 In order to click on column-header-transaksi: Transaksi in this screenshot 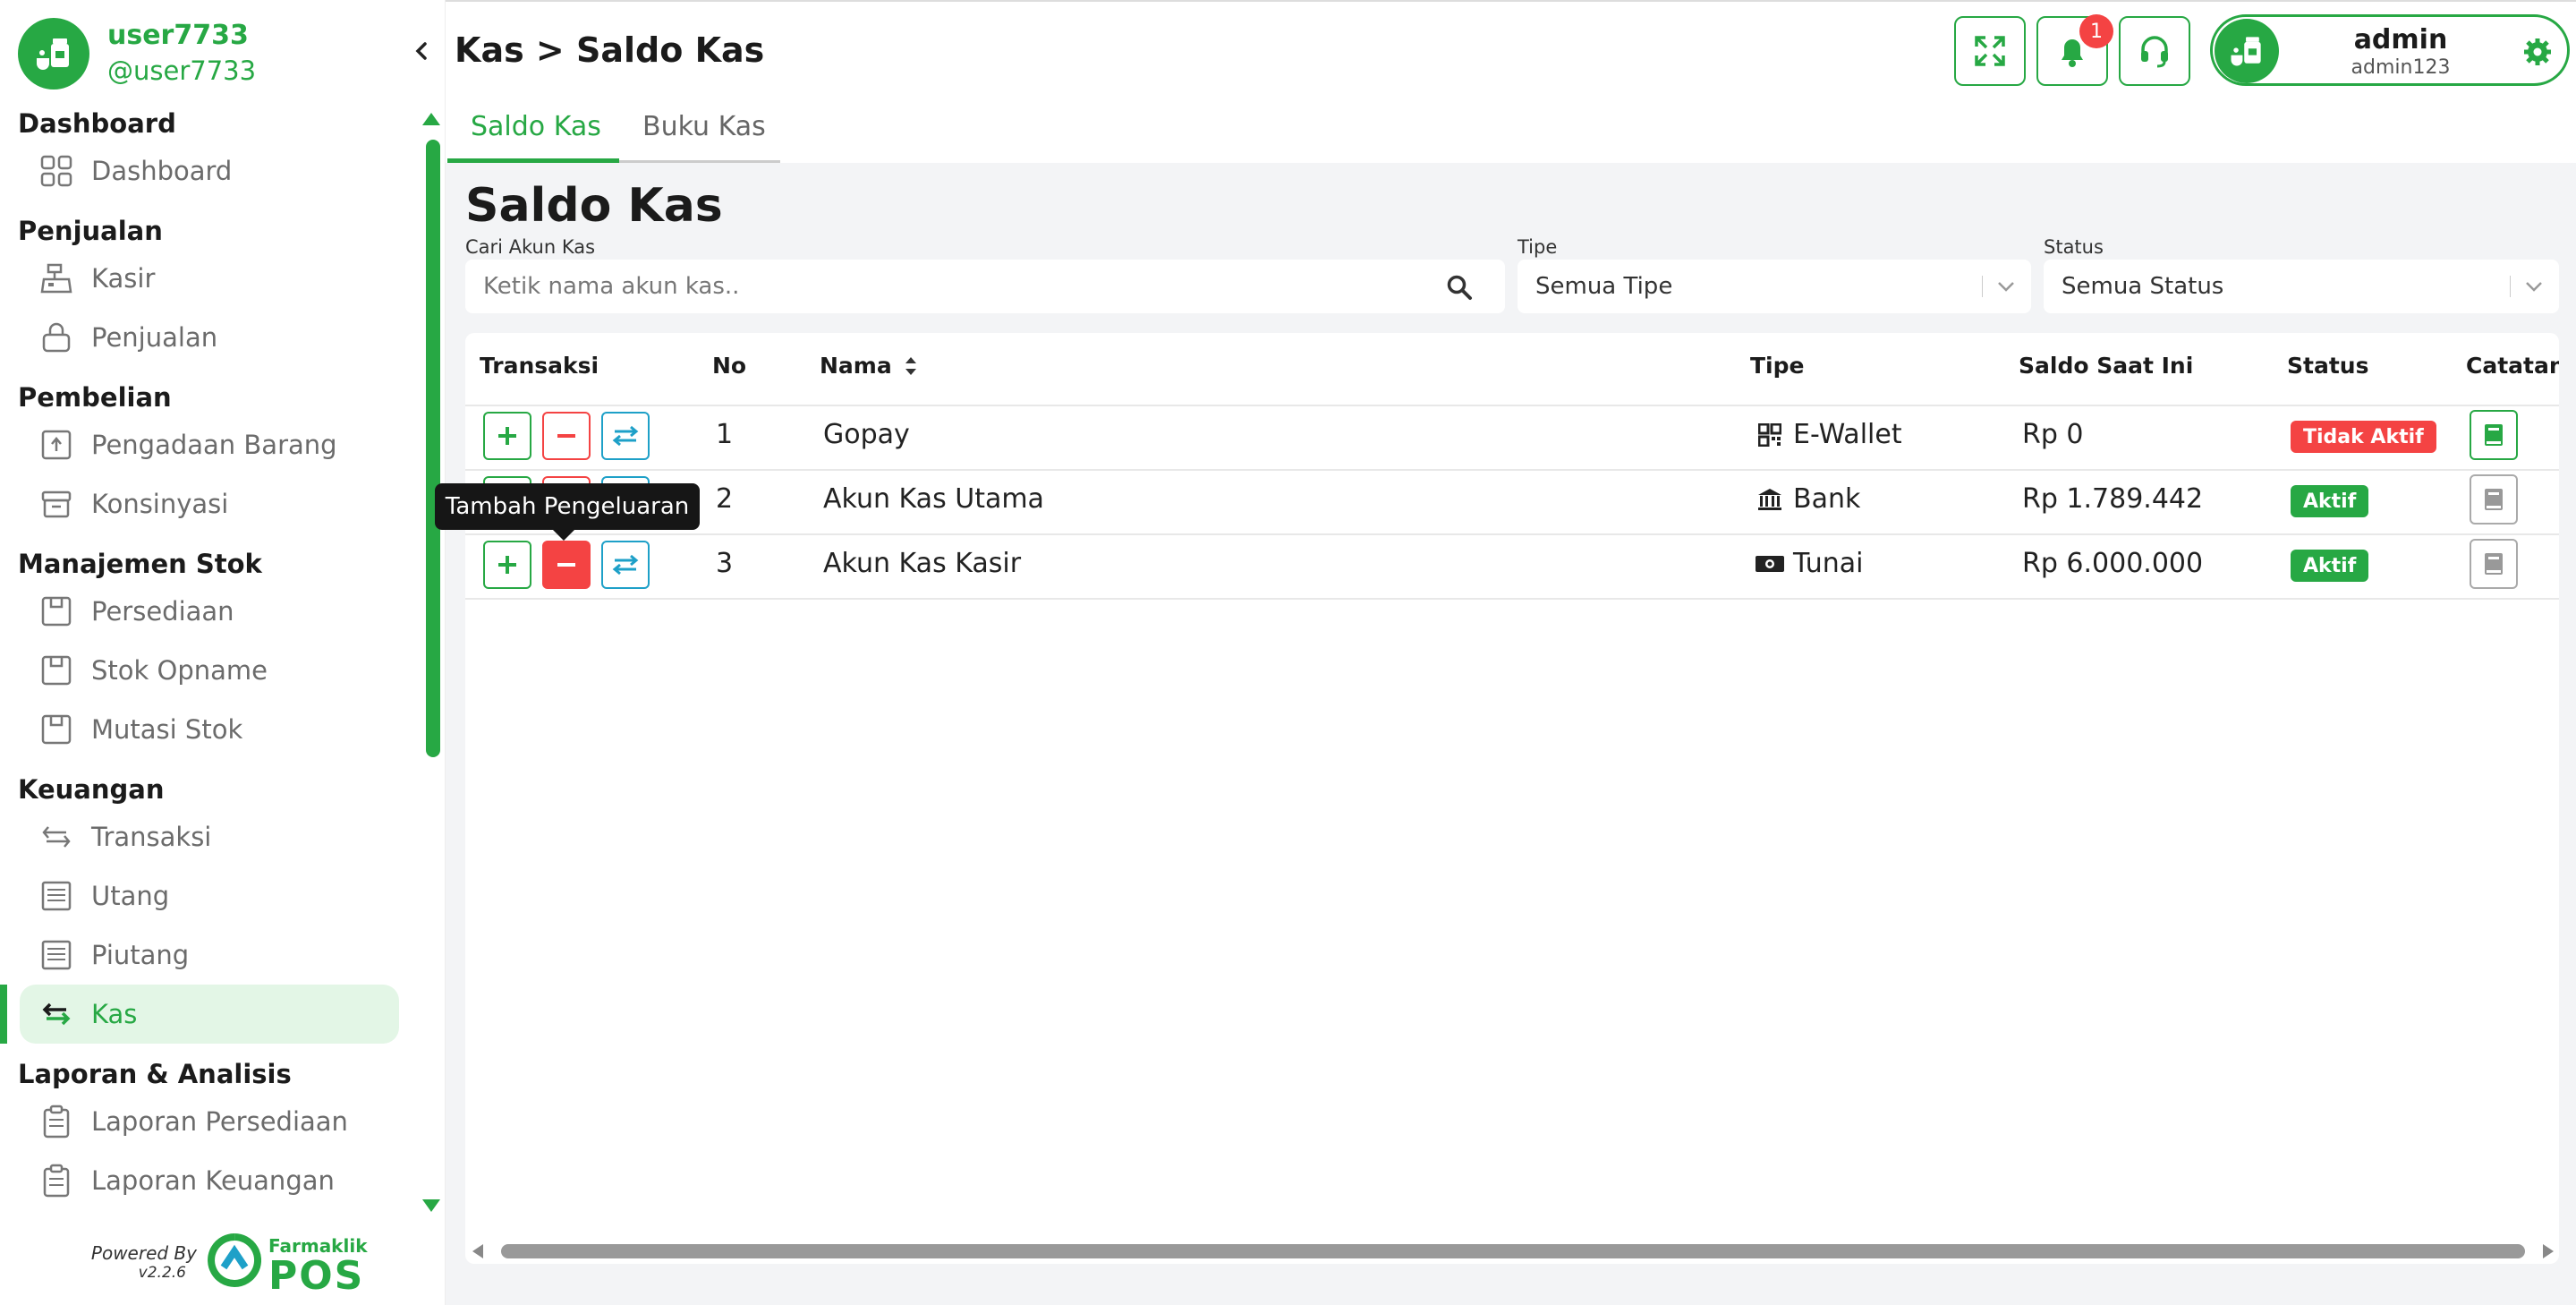, I will do `click(539, 366)`.